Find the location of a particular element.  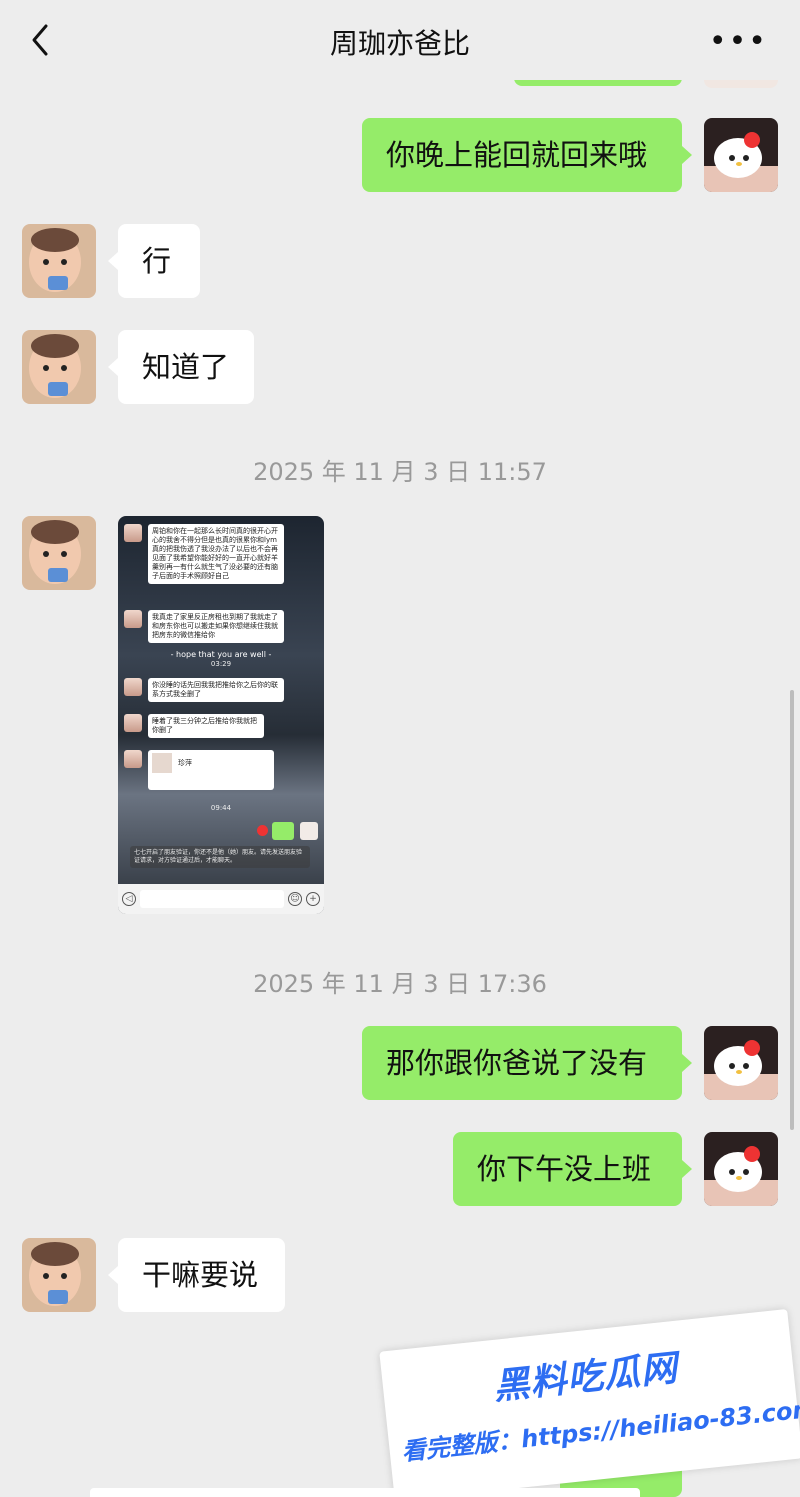

message-bubble-outgoing: 你下午没上班 is located at coordinates (572, 1169).